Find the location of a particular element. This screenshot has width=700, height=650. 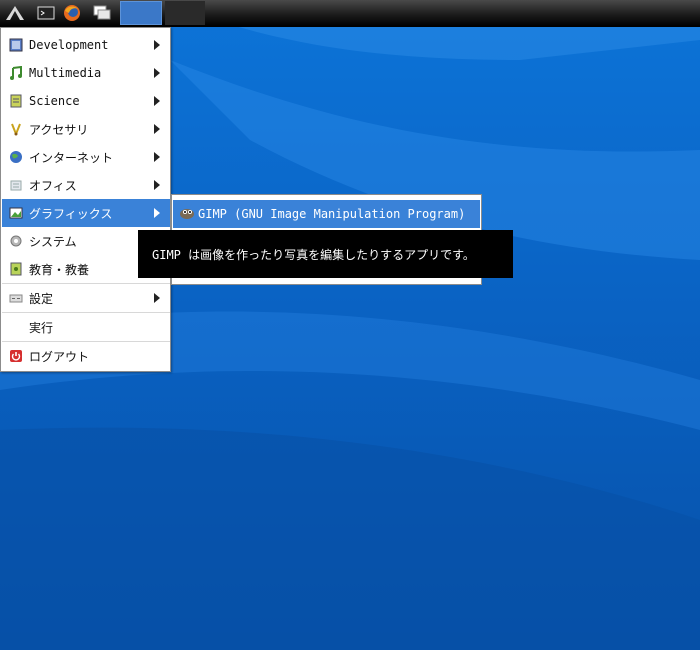

menu-item-logout: ログアウト is located at coordinates (86, 356).